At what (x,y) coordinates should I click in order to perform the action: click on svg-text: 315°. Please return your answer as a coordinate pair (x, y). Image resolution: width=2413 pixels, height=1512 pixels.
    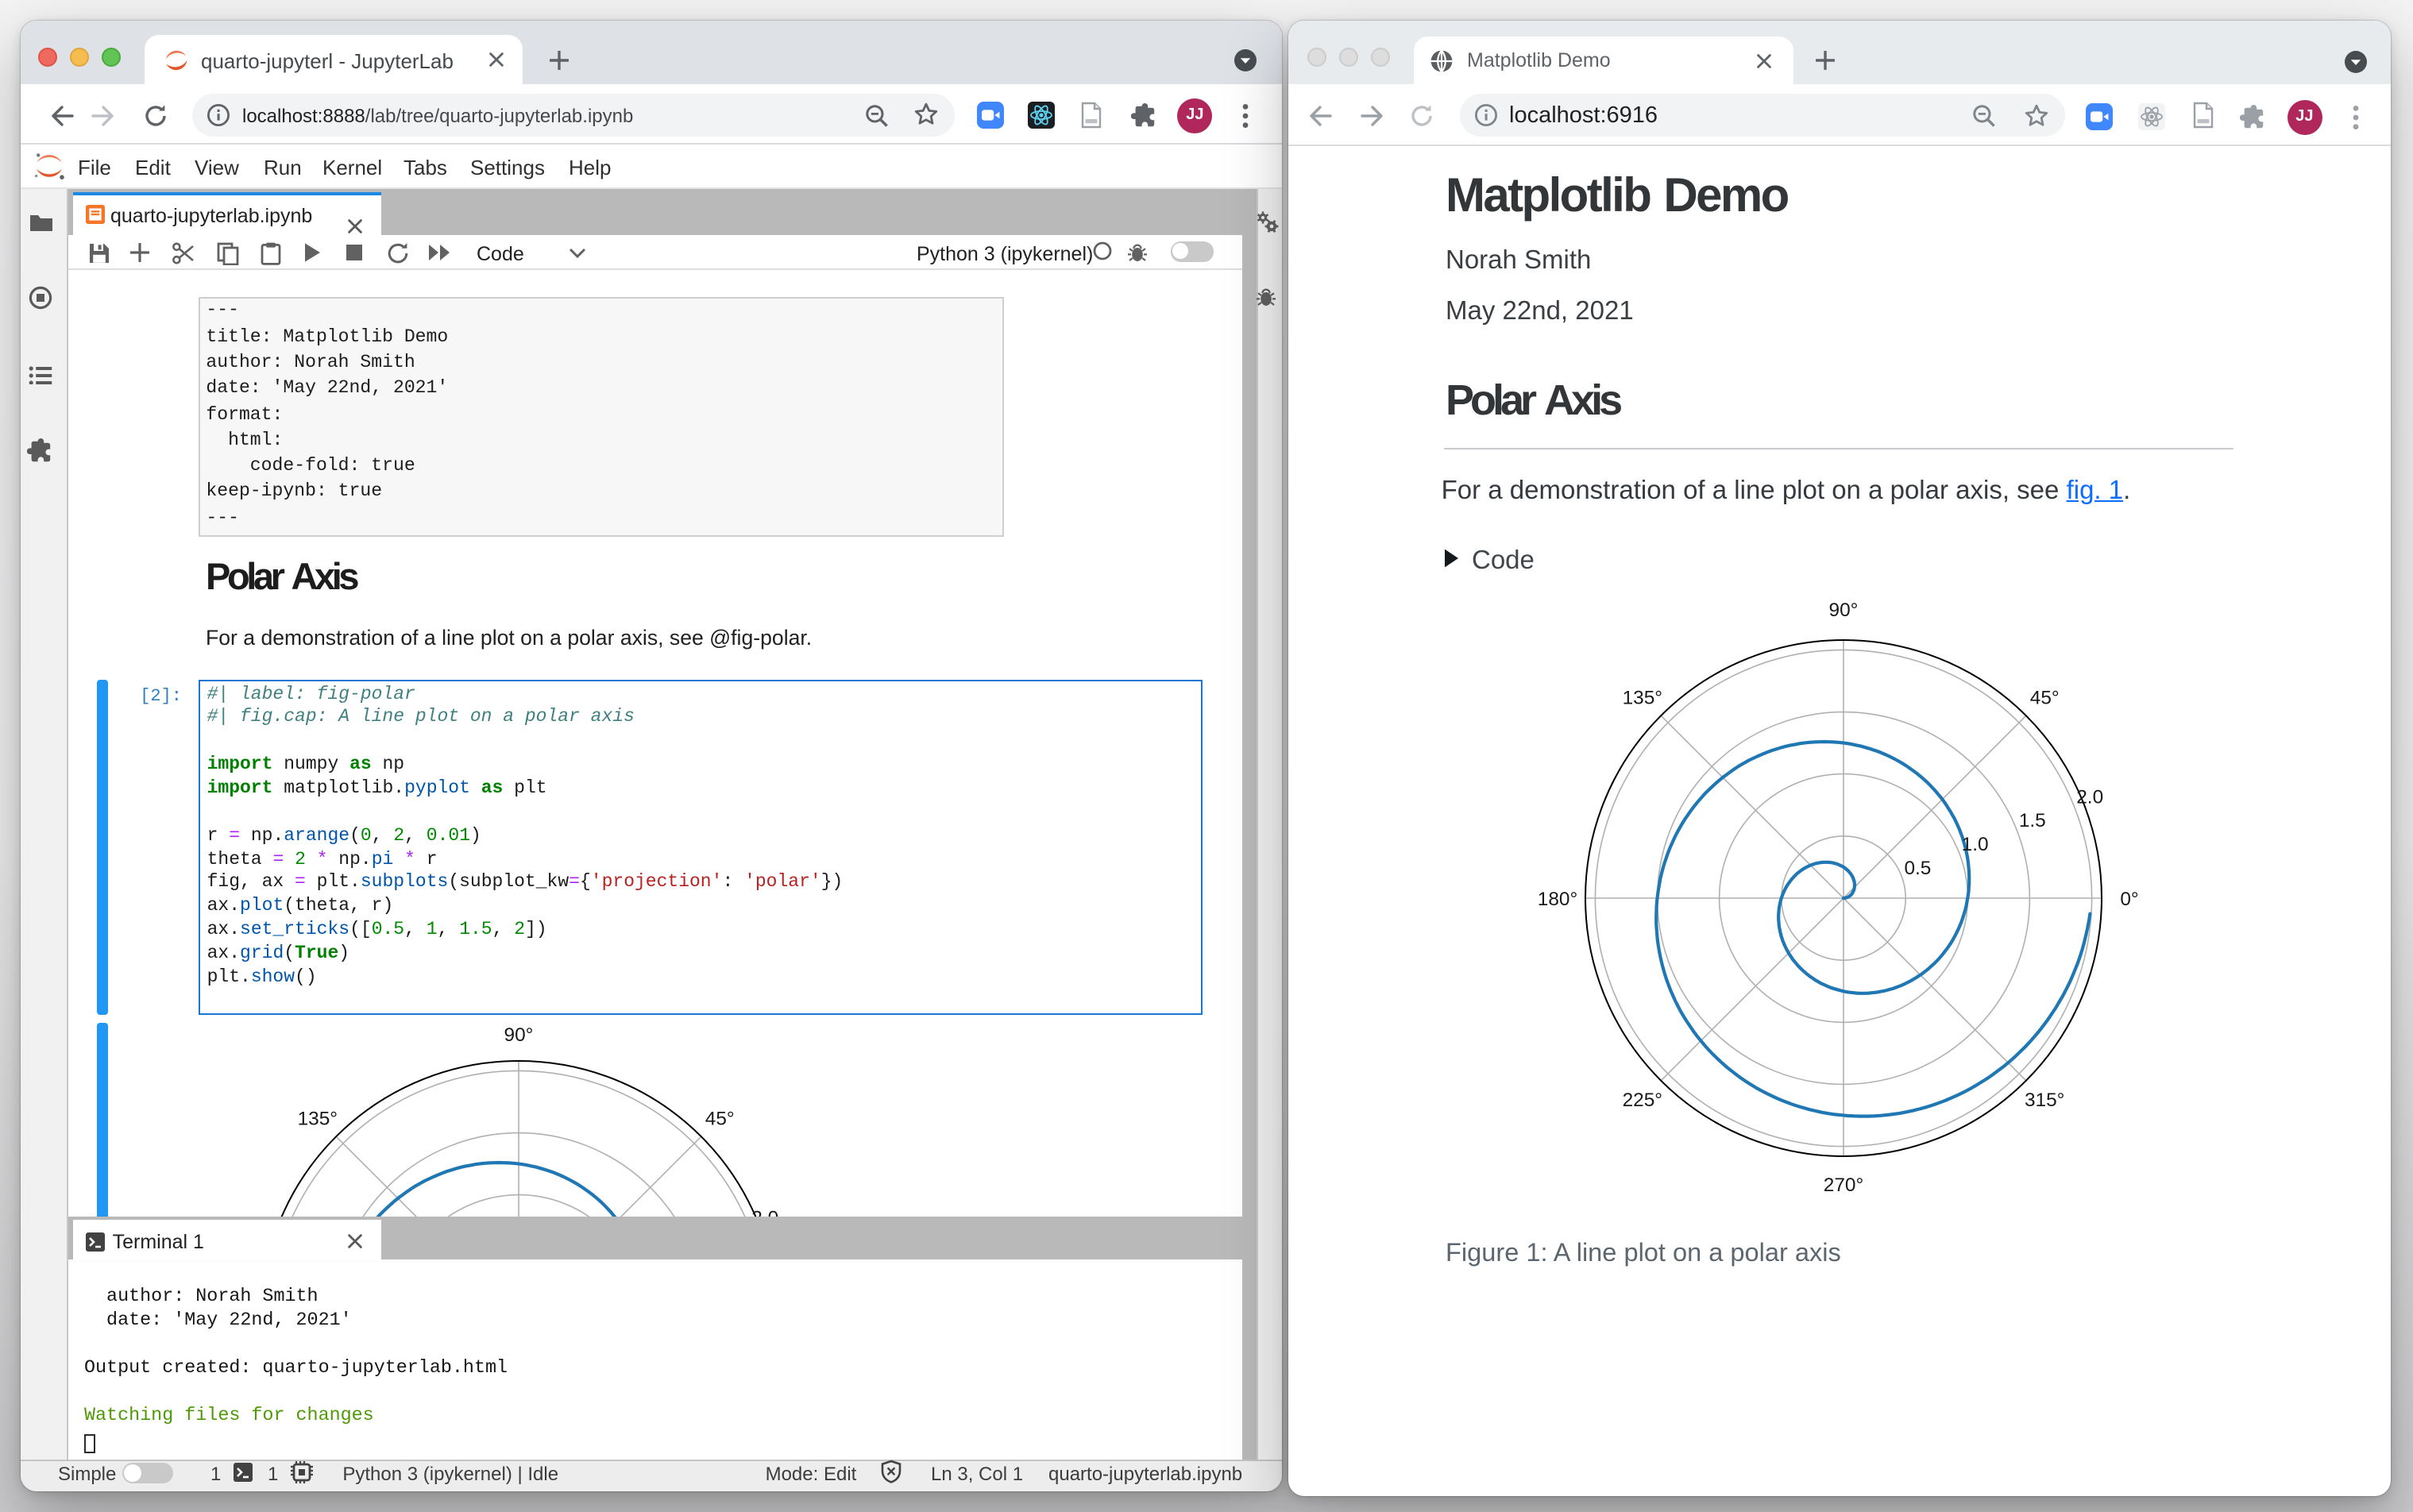
    Looking at the image, I should click on (2044, 1099).